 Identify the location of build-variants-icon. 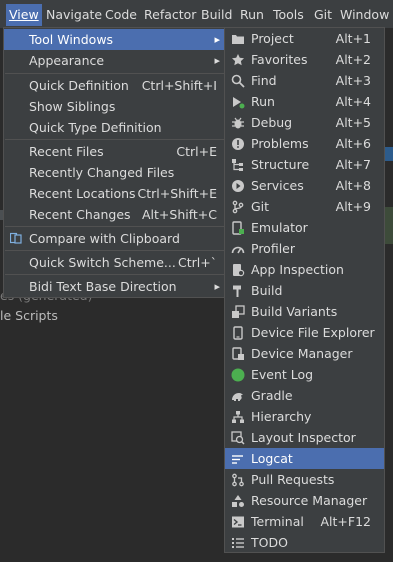
(238, 311).